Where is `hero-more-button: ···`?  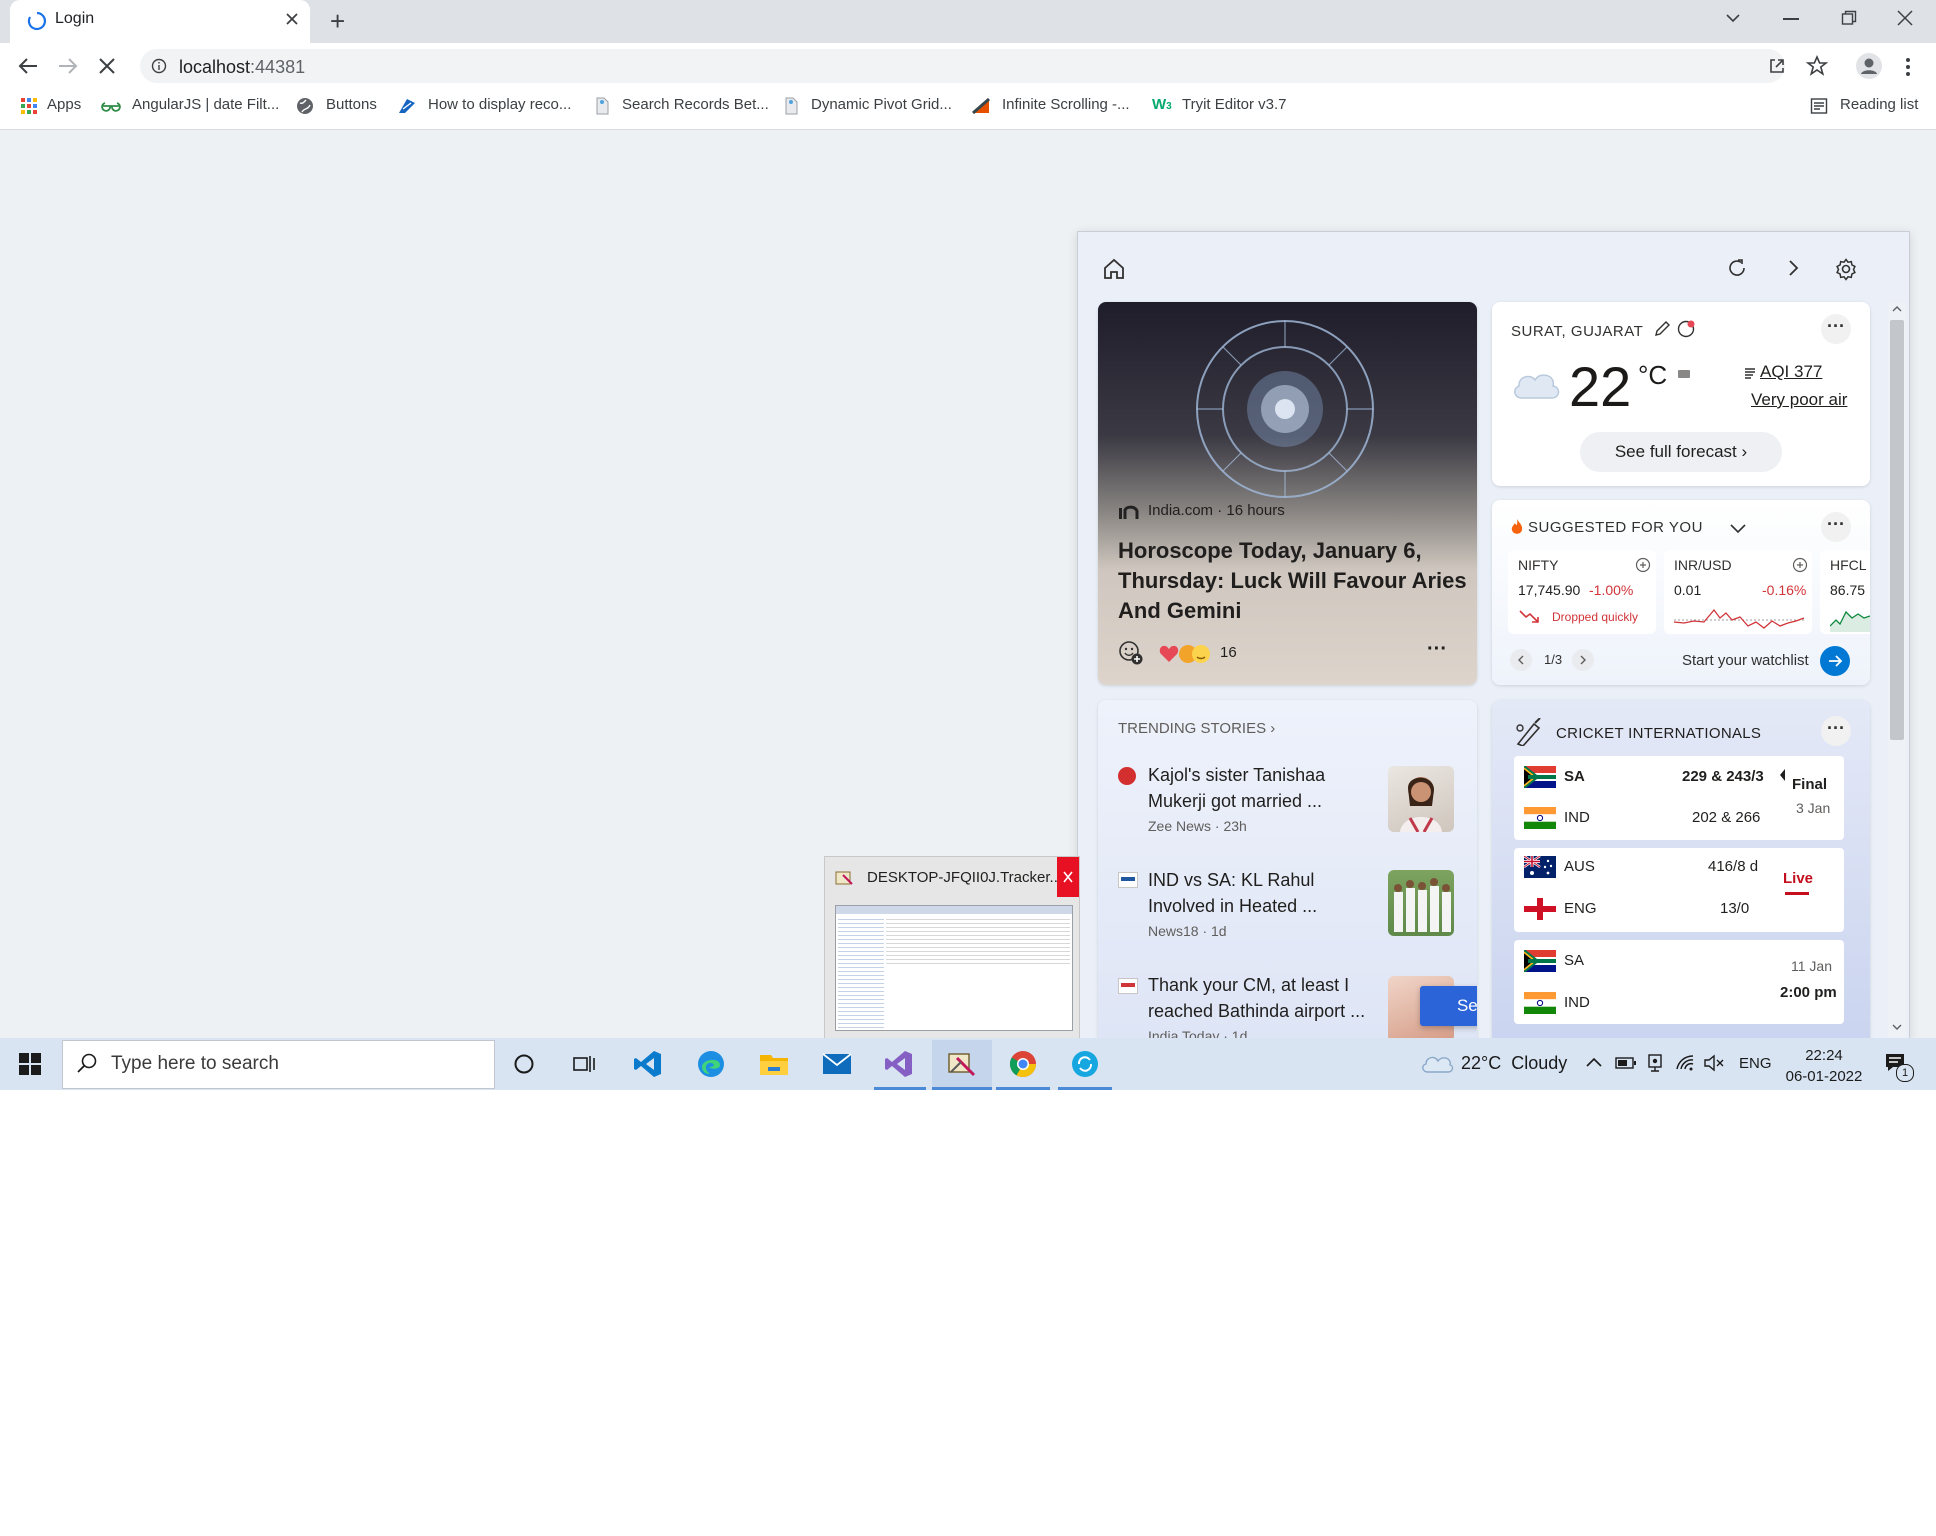
hero-more-button: ··· is located at coordinates (1437, 649).